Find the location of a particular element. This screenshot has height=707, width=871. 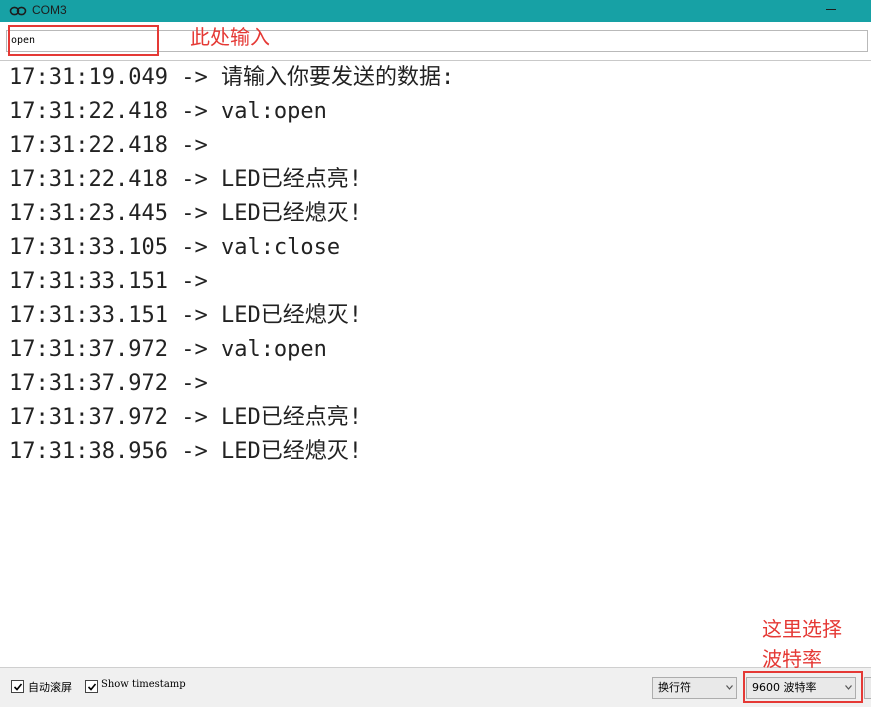

autoscroll-checkbox is located at coordinates (17, 686).